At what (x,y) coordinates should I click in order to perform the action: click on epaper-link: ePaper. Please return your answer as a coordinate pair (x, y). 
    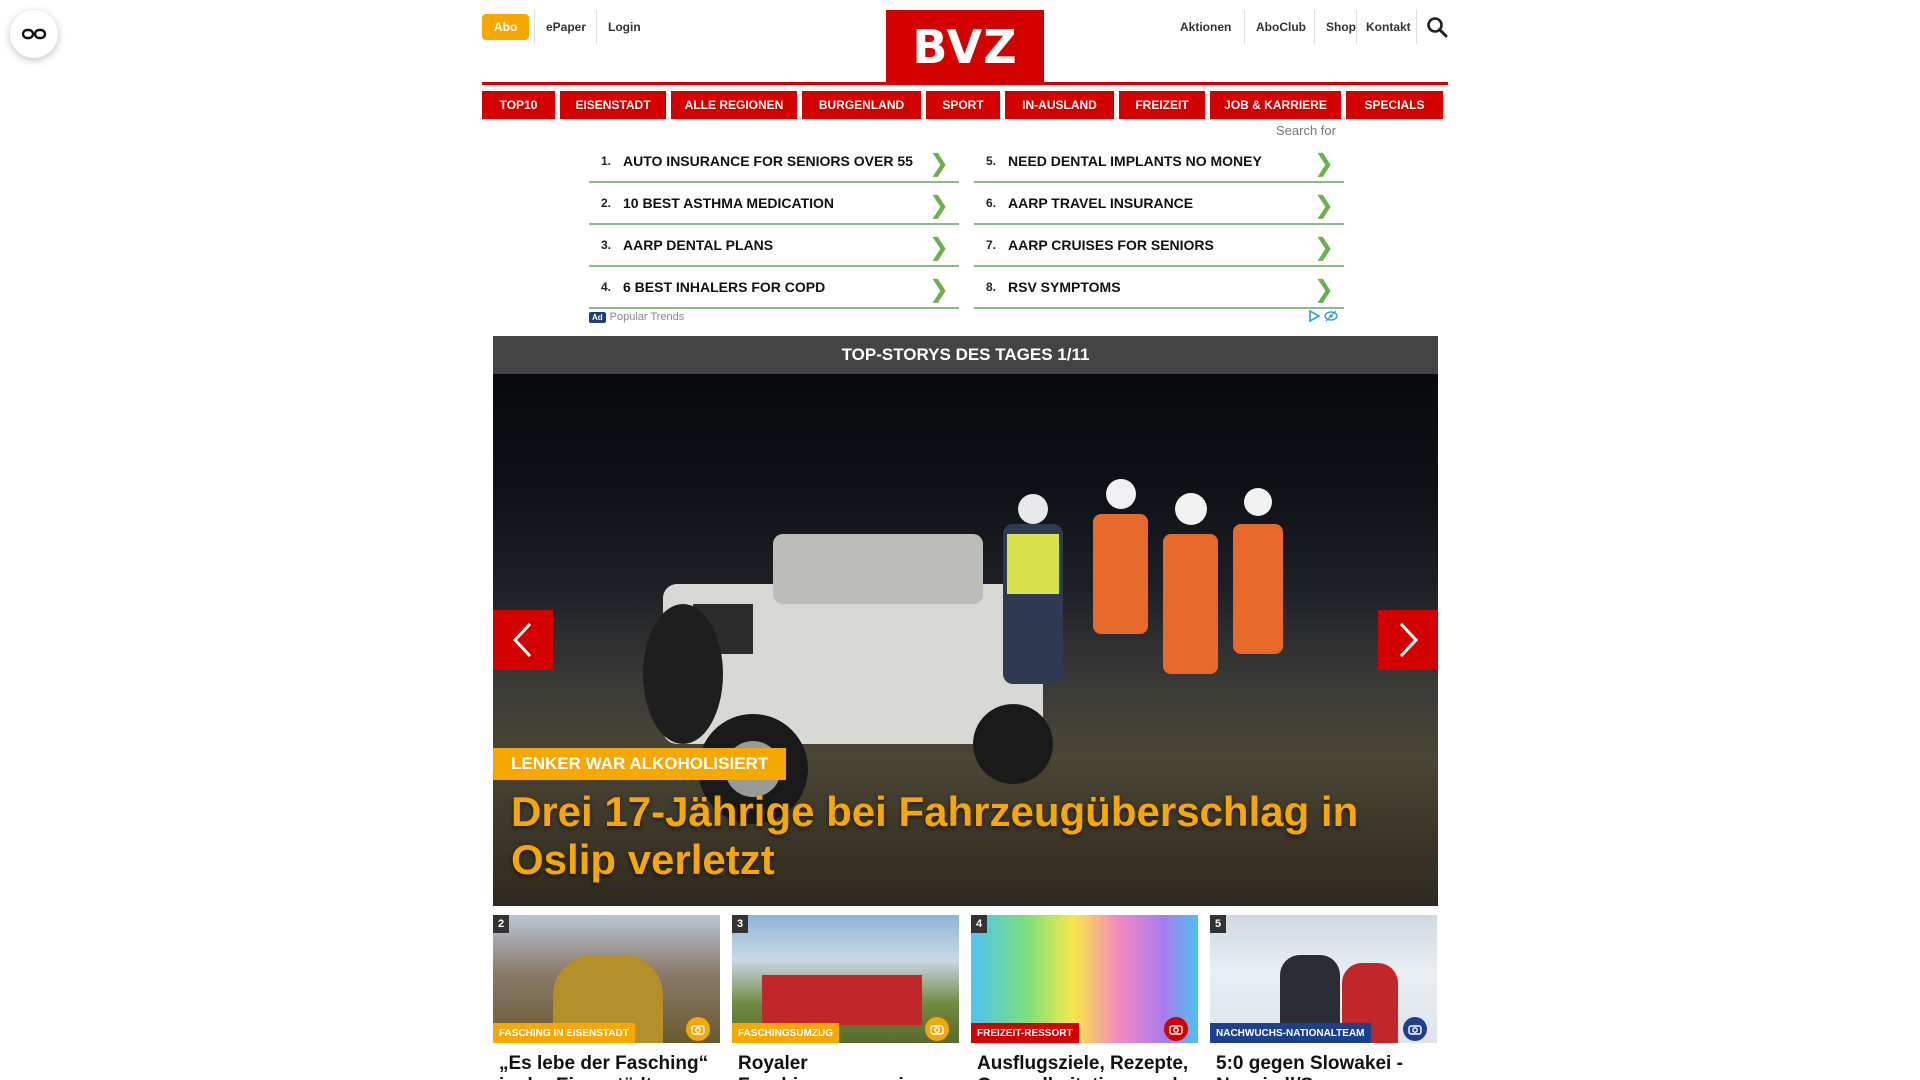
    Looking at the image, I should click on (566, 27).